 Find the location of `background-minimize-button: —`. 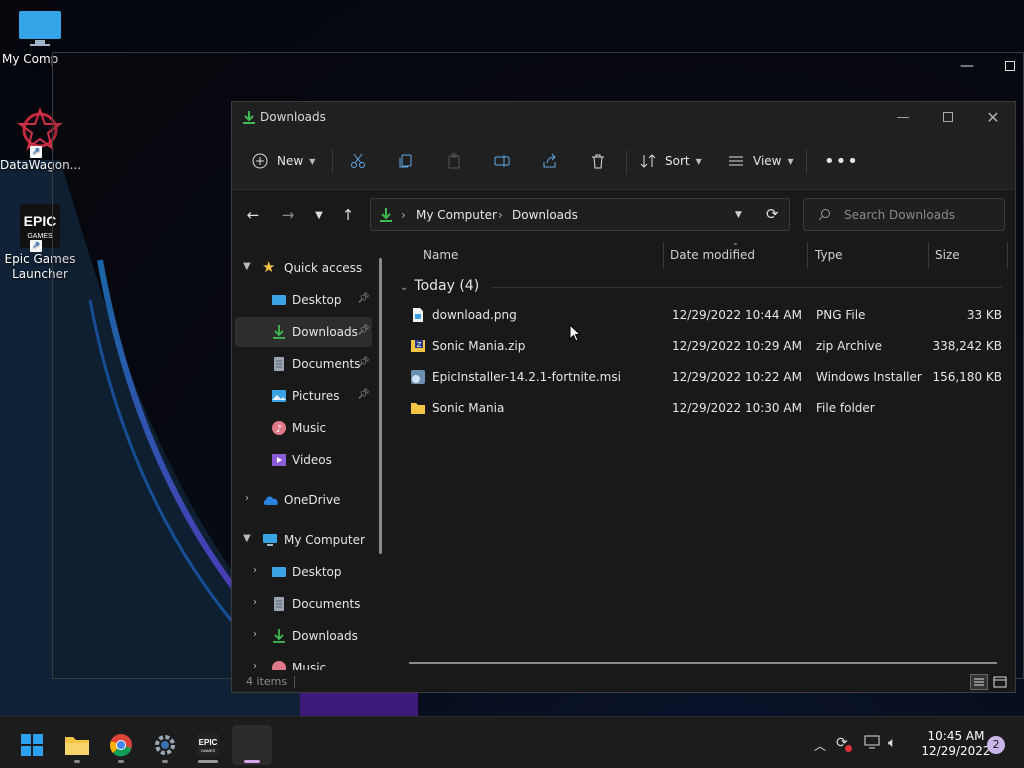

background-minimize-button: — is located at coordinates (967, 66).